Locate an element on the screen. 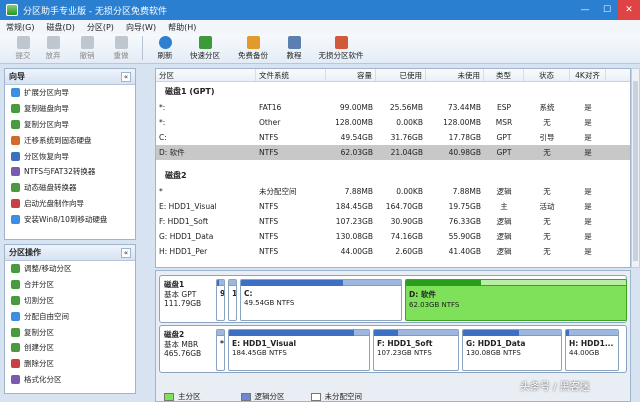 This screenshot has width=640, height=402. table-cell: 无 is located at coordinates (547, 191).